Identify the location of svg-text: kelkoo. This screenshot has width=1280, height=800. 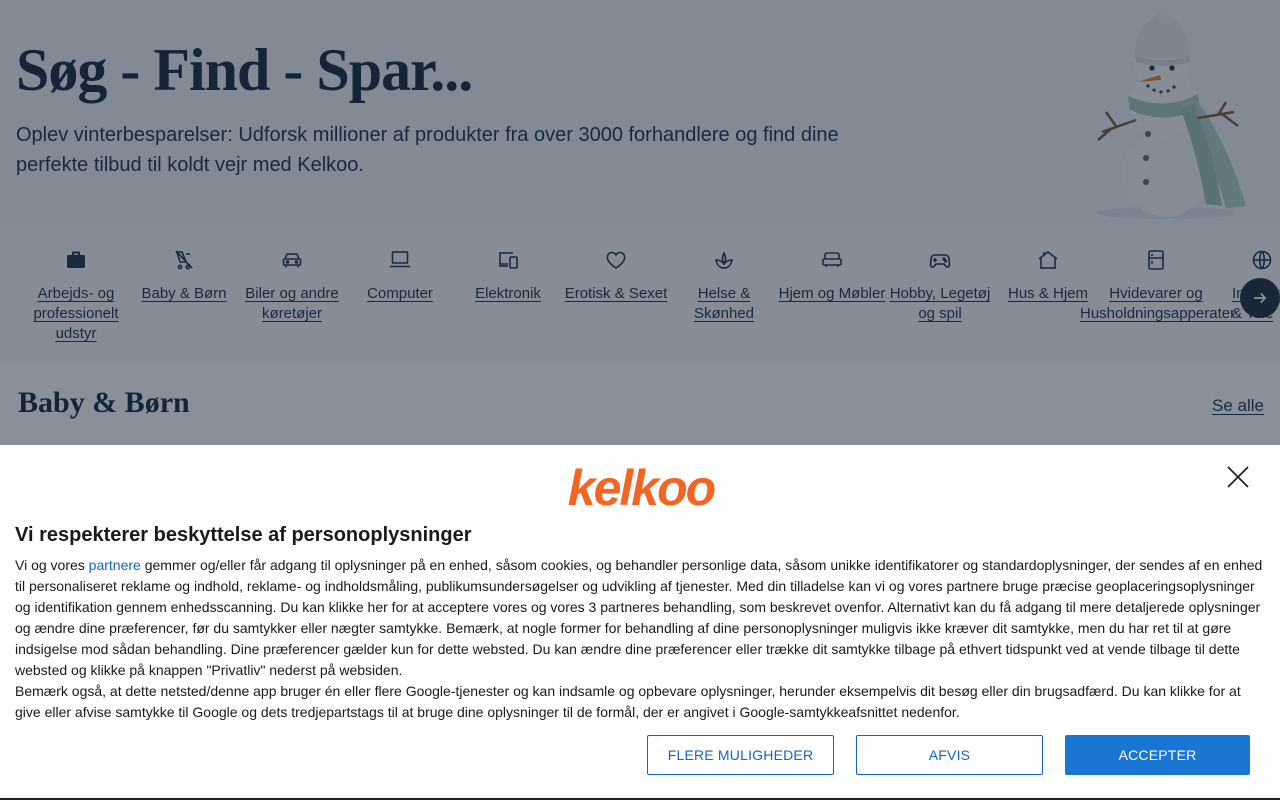
(641, 488).